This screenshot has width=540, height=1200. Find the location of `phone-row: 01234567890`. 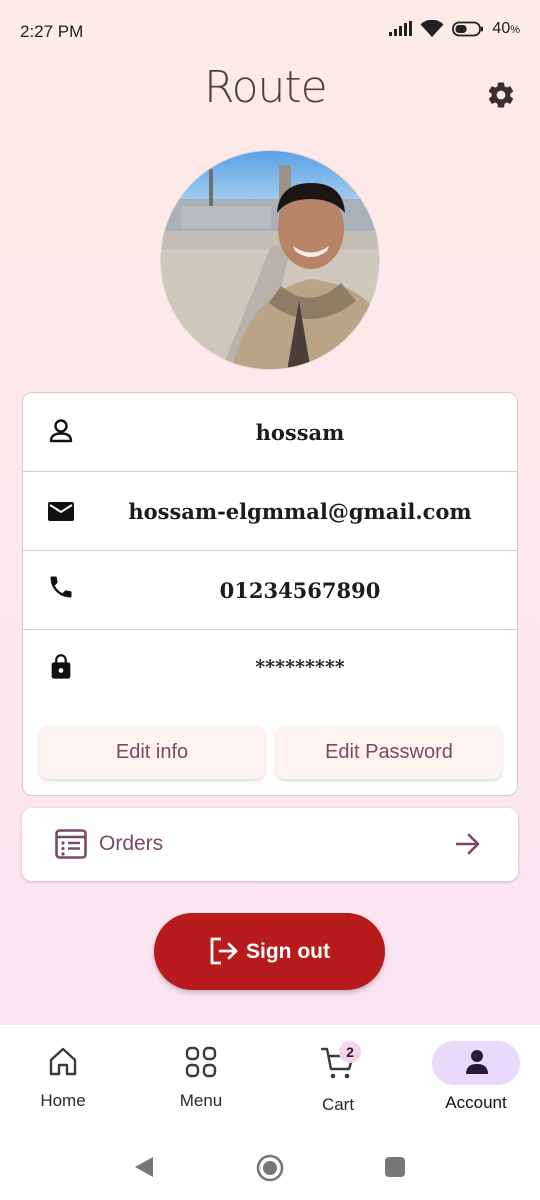

phone-row: 01234567890 is located at coordinates (270, 590).